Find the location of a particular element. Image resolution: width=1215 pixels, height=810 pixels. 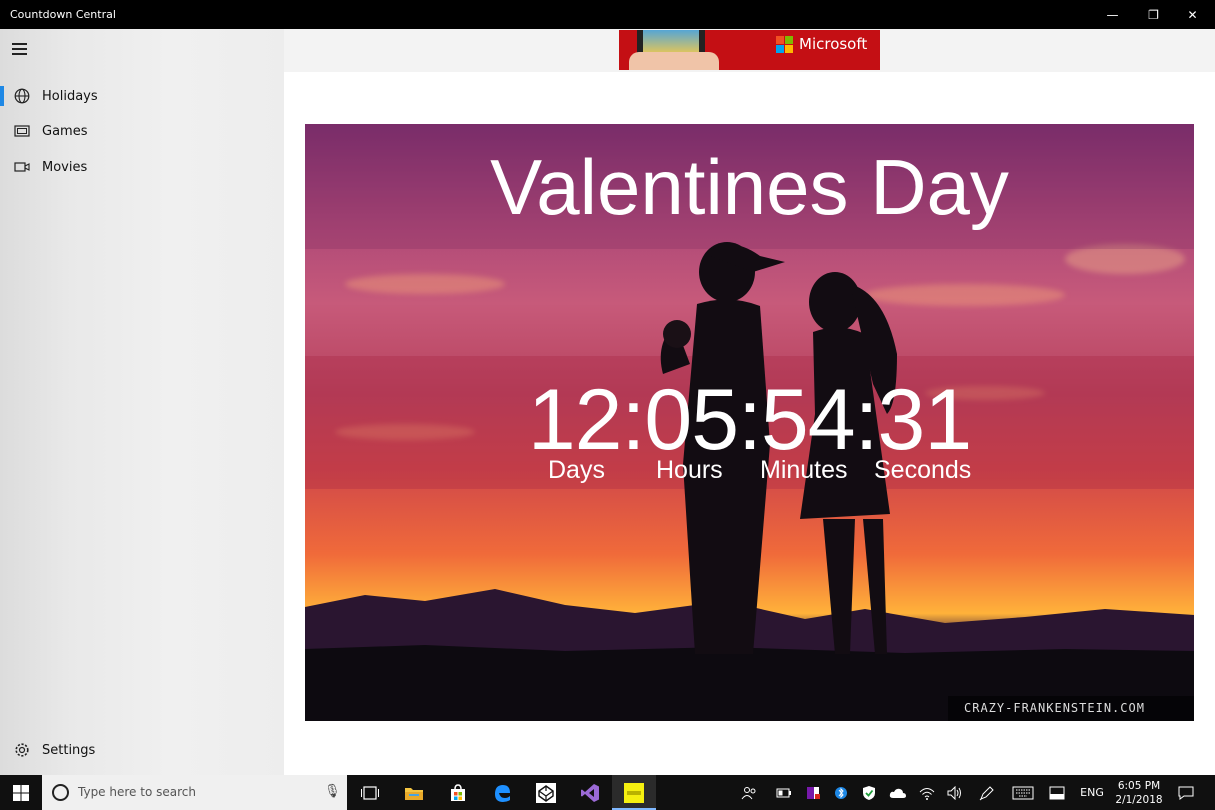

sidebar-item-label: Holidays is located at coordinates (70, 96).